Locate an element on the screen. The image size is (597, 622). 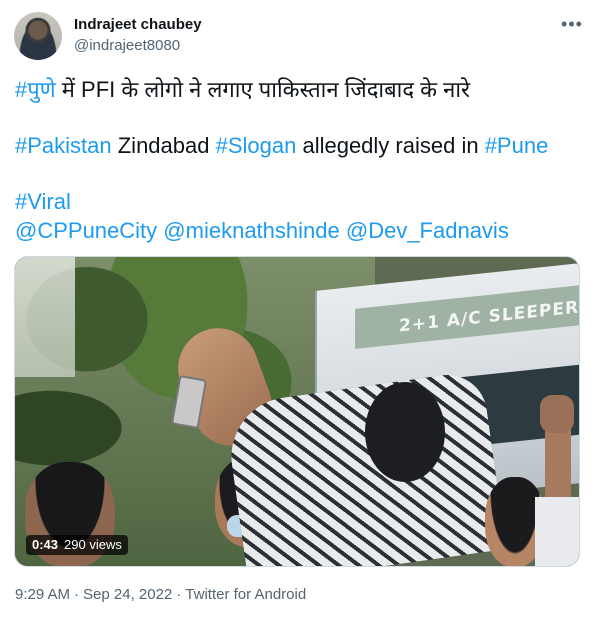
video-person-center-head is located at coordinates (405, 432).